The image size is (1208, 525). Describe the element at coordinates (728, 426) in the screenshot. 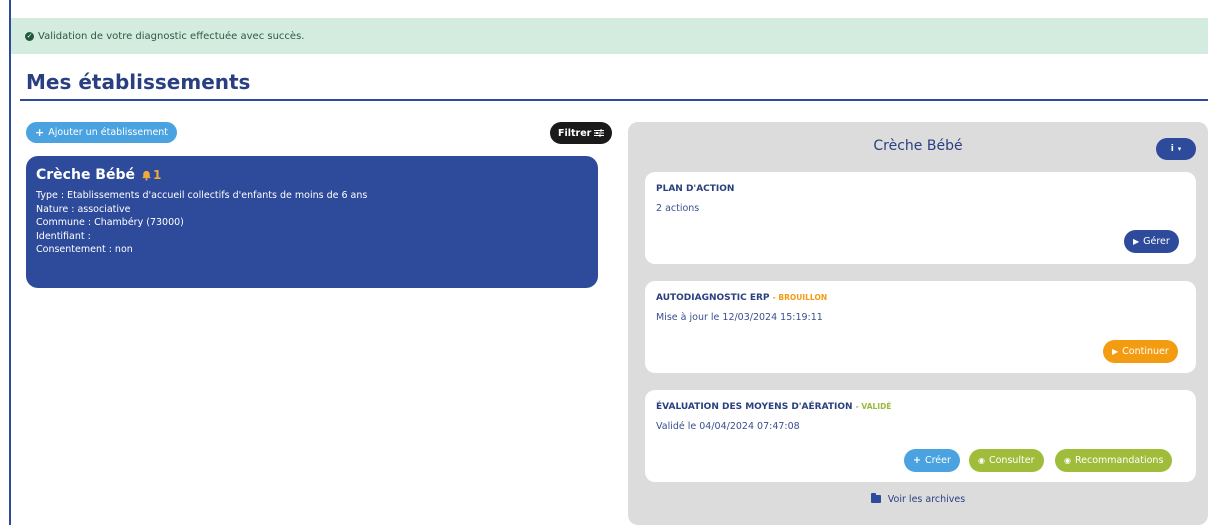

I see `card-text: Validé le 04/04/2024 07:47:08` at that location.